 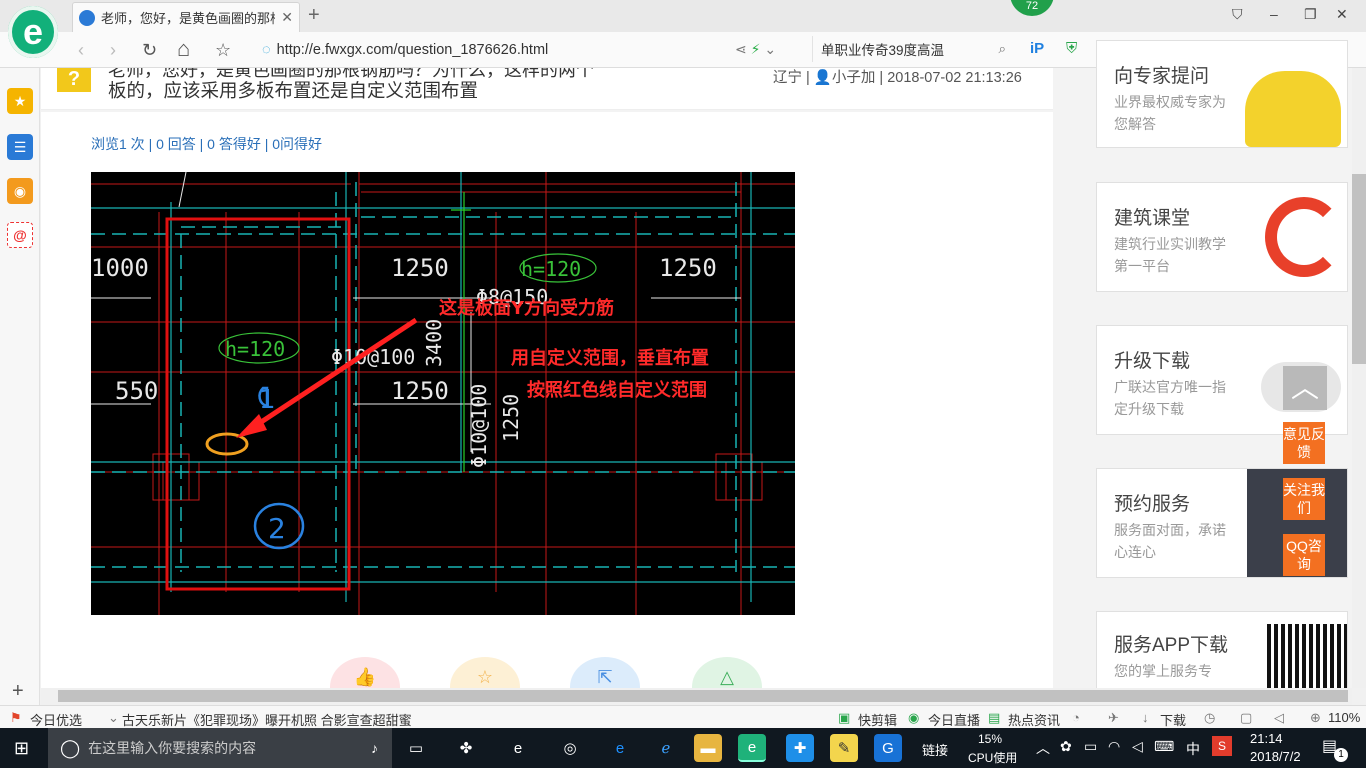 What do you see at coordinates (800, 748) in the screenshot?
I see `app-blue-icon: ✚` at bounding box center [800, 748].